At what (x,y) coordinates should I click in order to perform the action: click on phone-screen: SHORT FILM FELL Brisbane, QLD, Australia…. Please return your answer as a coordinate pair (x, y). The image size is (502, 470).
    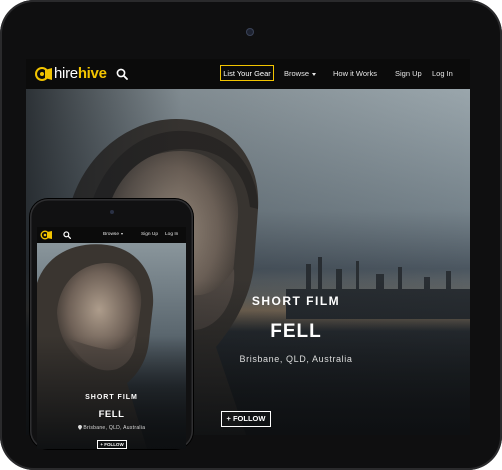
    Looking at the image, I should click on (111, 338).